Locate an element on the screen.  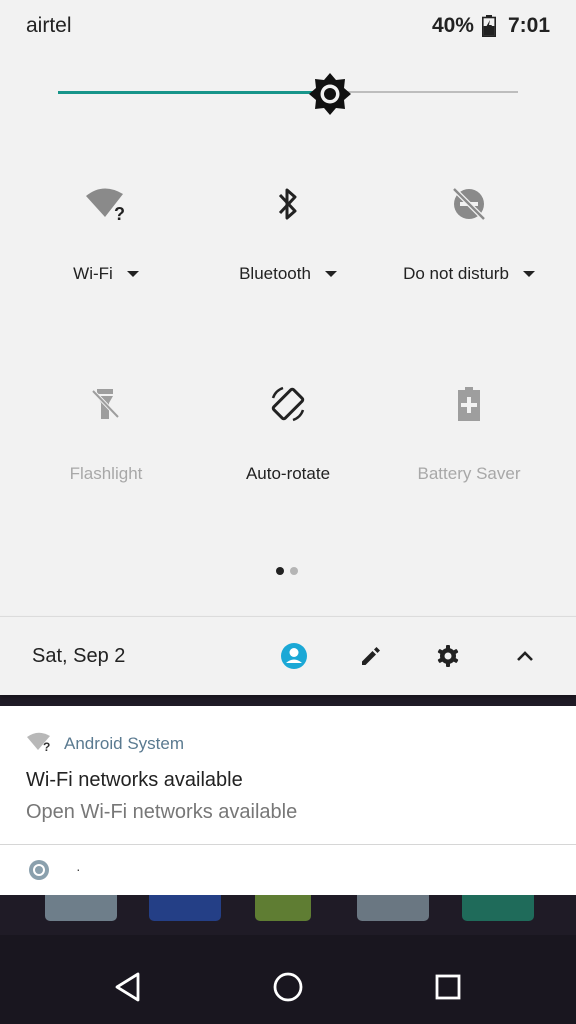
tile-flashlight: Flashlight is located at coordinates (106, 433).